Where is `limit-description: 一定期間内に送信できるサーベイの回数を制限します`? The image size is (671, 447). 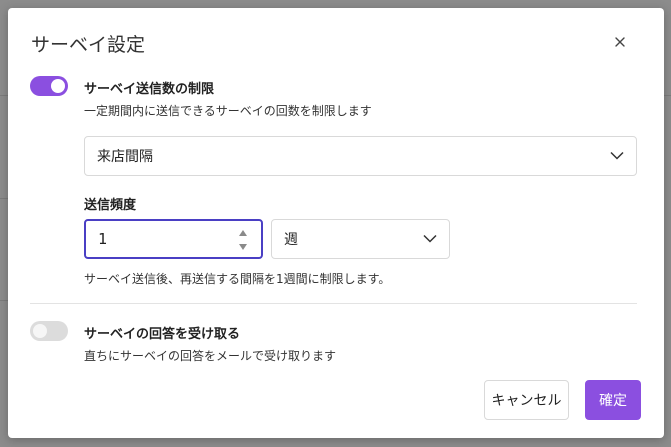
limit-description: 一定期間内に送信できるサーベイの回数を制限します is located at coordinates (228, 111).